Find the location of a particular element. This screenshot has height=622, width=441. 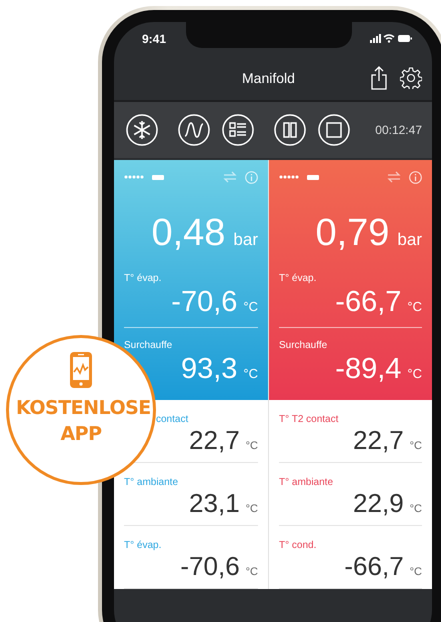

reading-label: T° cond. is located at coordinates (298, 545).